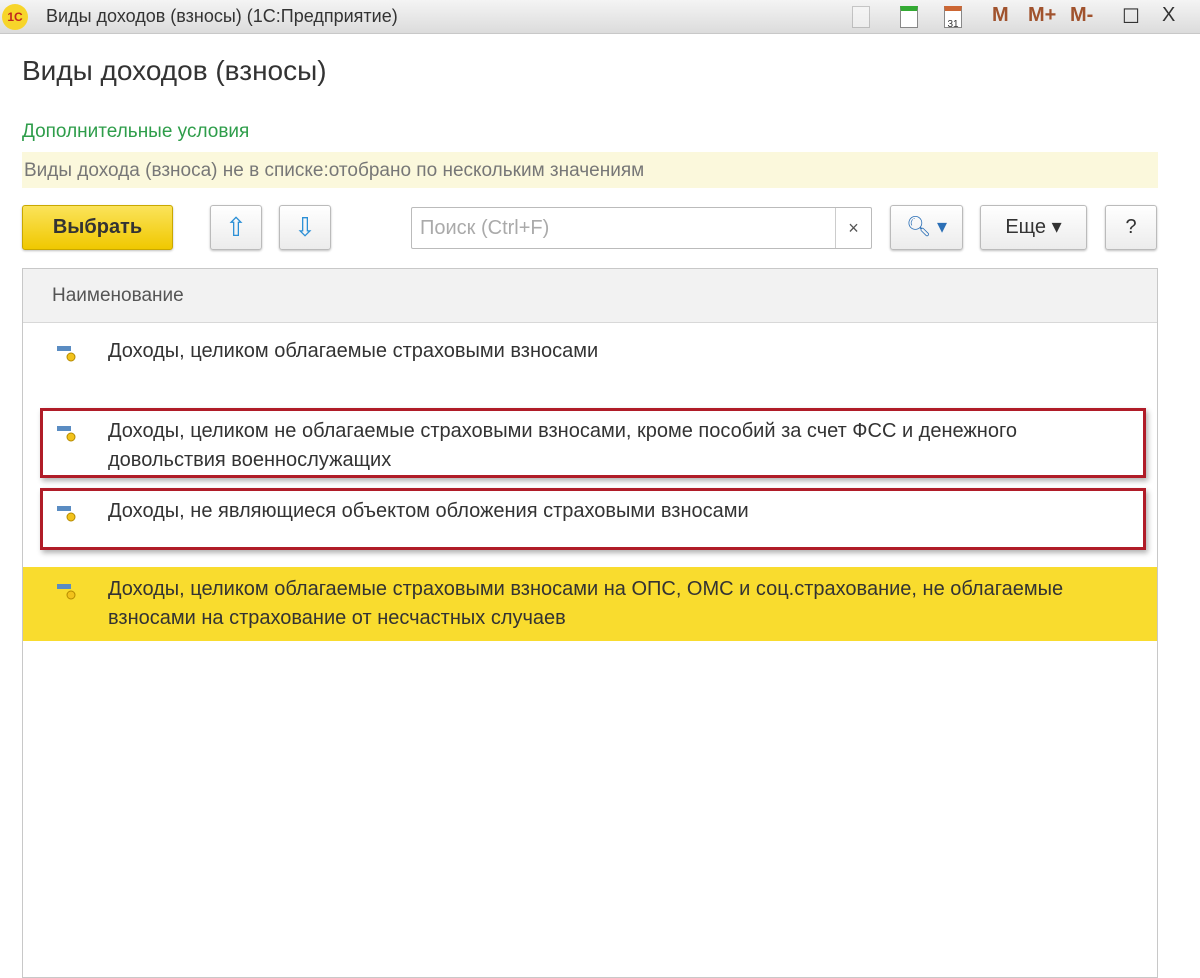 Image resolution: width=1200 pixels, height=978 pixels. I want to click on page-title: Виды доходов (взносы), so click(174, 70).